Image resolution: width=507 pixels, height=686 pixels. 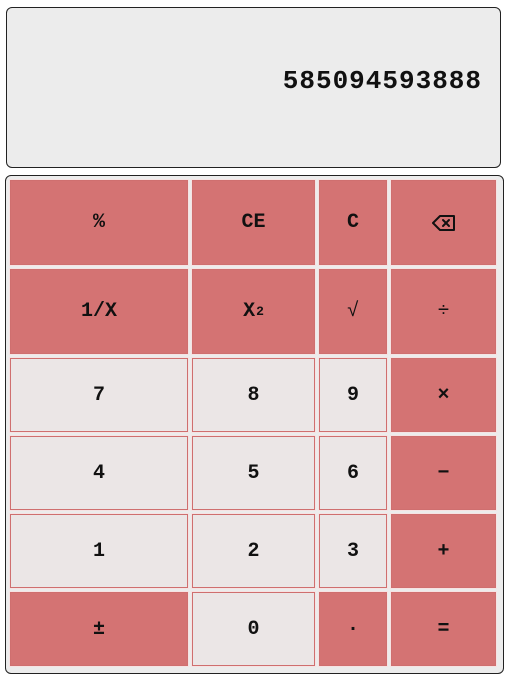 What do you see at coordinates (443, 629) in the screenshot?
I see `equals-button: =` at bounding box center [443, 629].